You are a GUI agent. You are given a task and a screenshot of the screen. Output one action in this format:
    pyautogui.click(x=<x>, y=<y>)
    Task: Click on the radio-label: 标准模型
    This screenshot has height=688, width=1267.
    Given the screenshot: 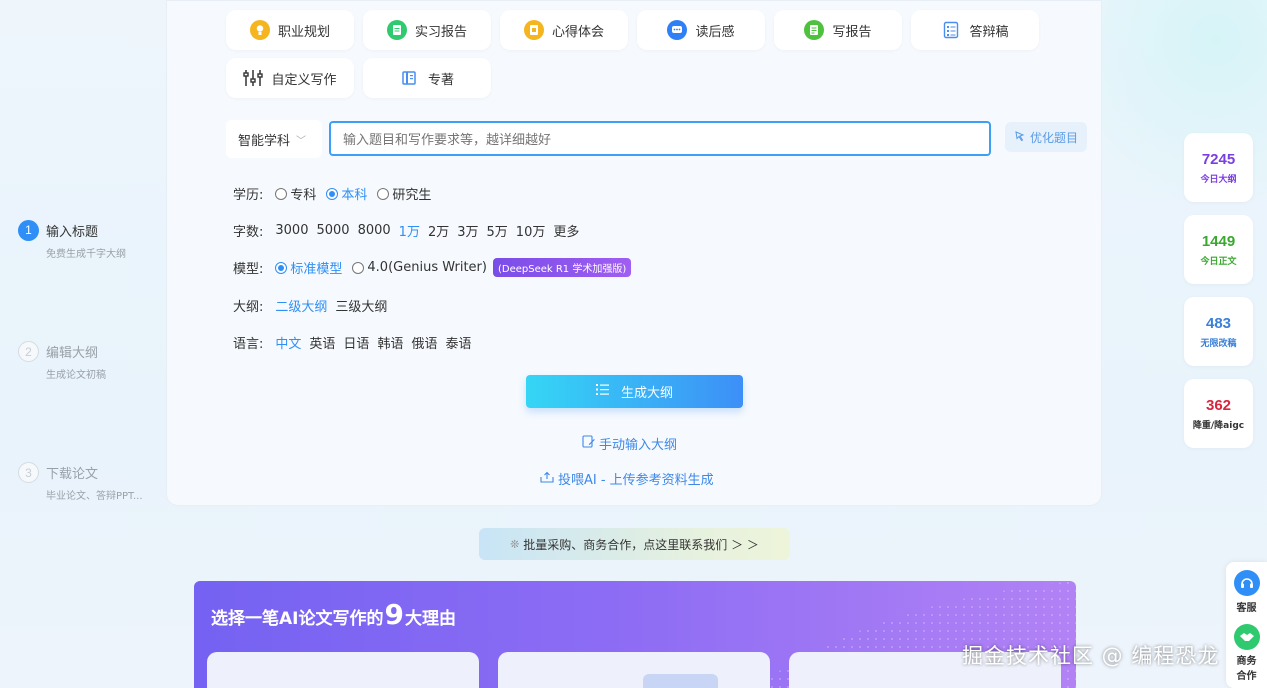 What is the action you would take?
    pyautogui.click(x=316, y=269)
    